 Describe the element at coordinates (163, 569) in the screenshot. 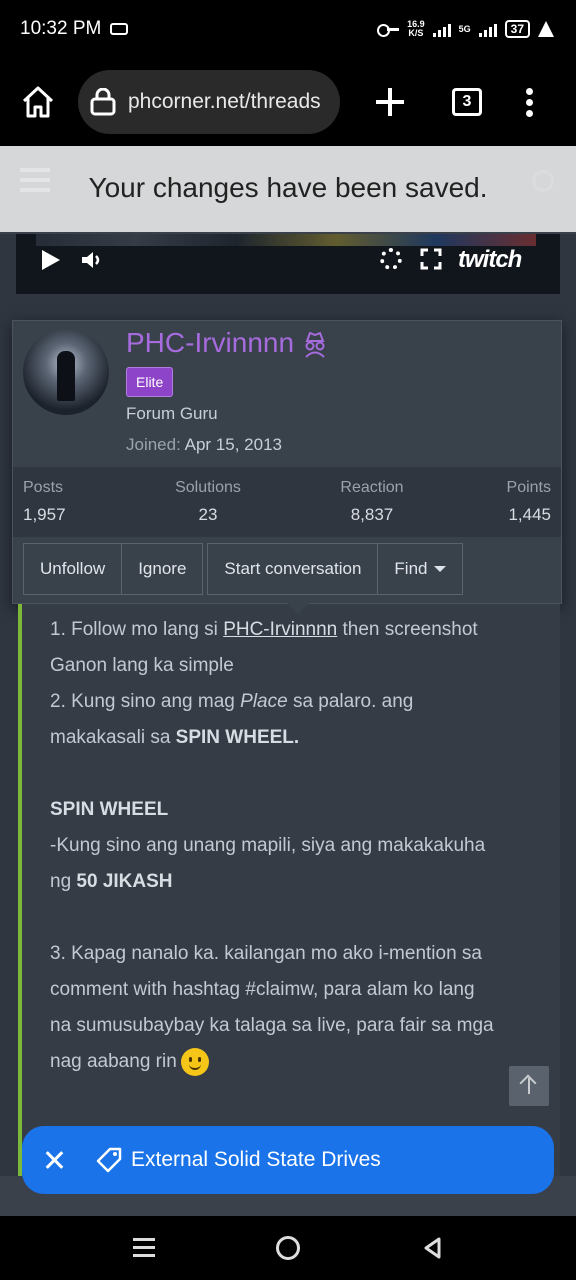

I see `ignore-button: Ignore` at that location.